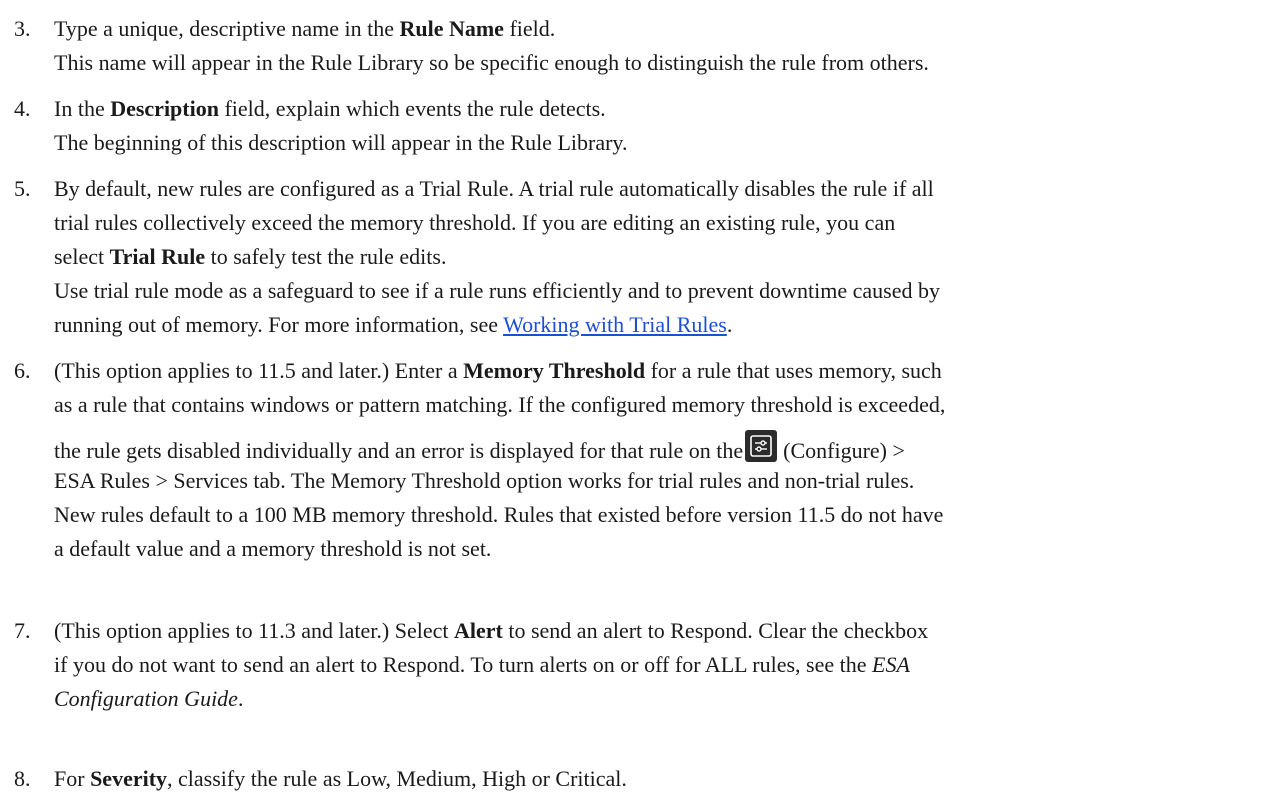  What do you see at coordinates (22, 778) in the screenshot?
I see `step-number: 8.` at bounding box center [22, 778].